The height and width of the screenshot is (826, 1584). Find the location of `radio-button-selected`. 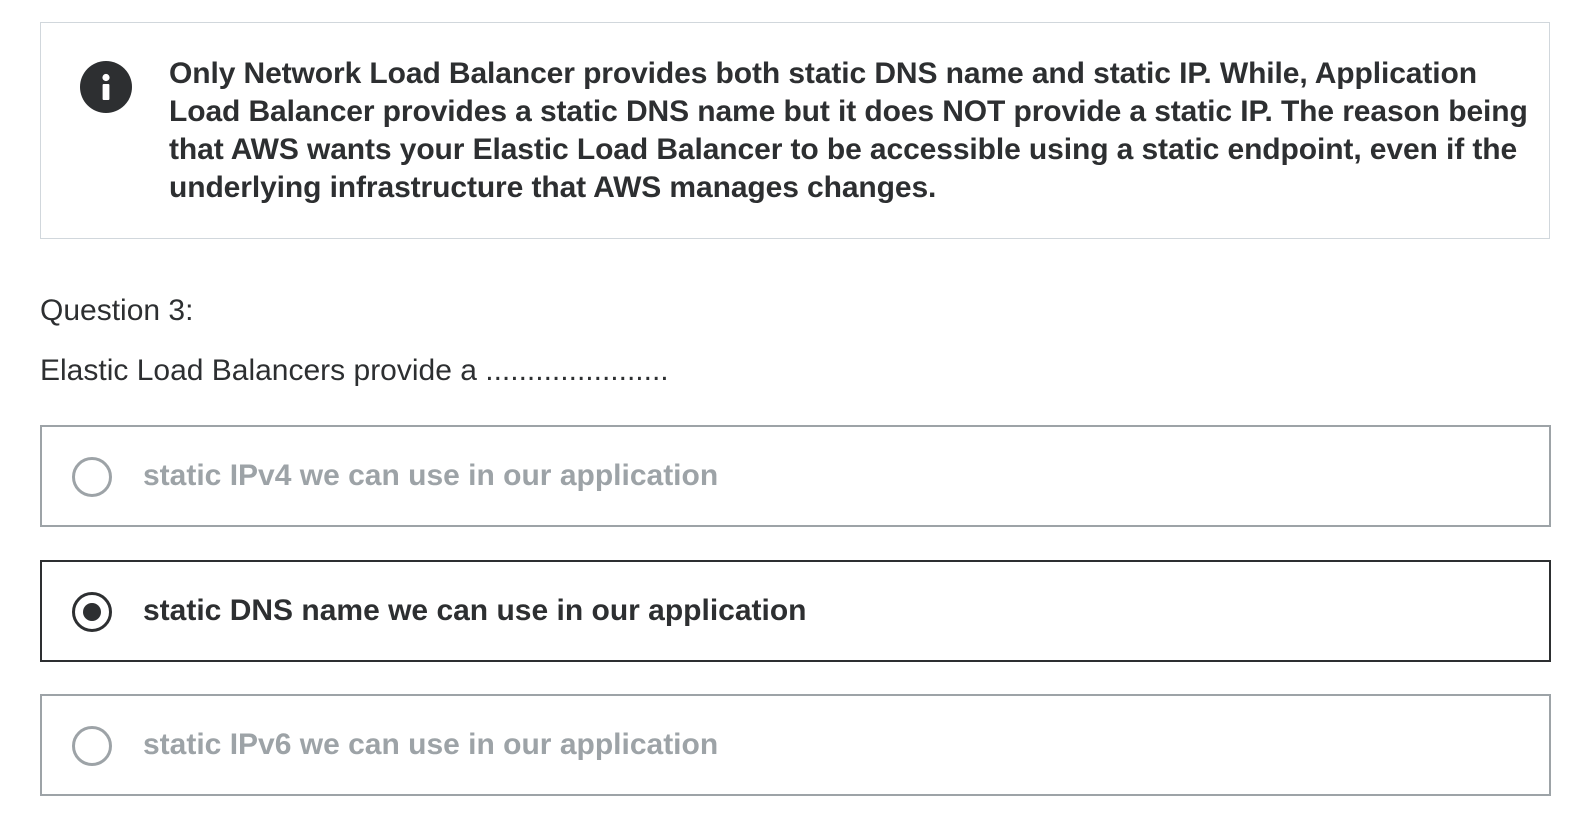

radio-button-selected is located at coordinates (92, 612).